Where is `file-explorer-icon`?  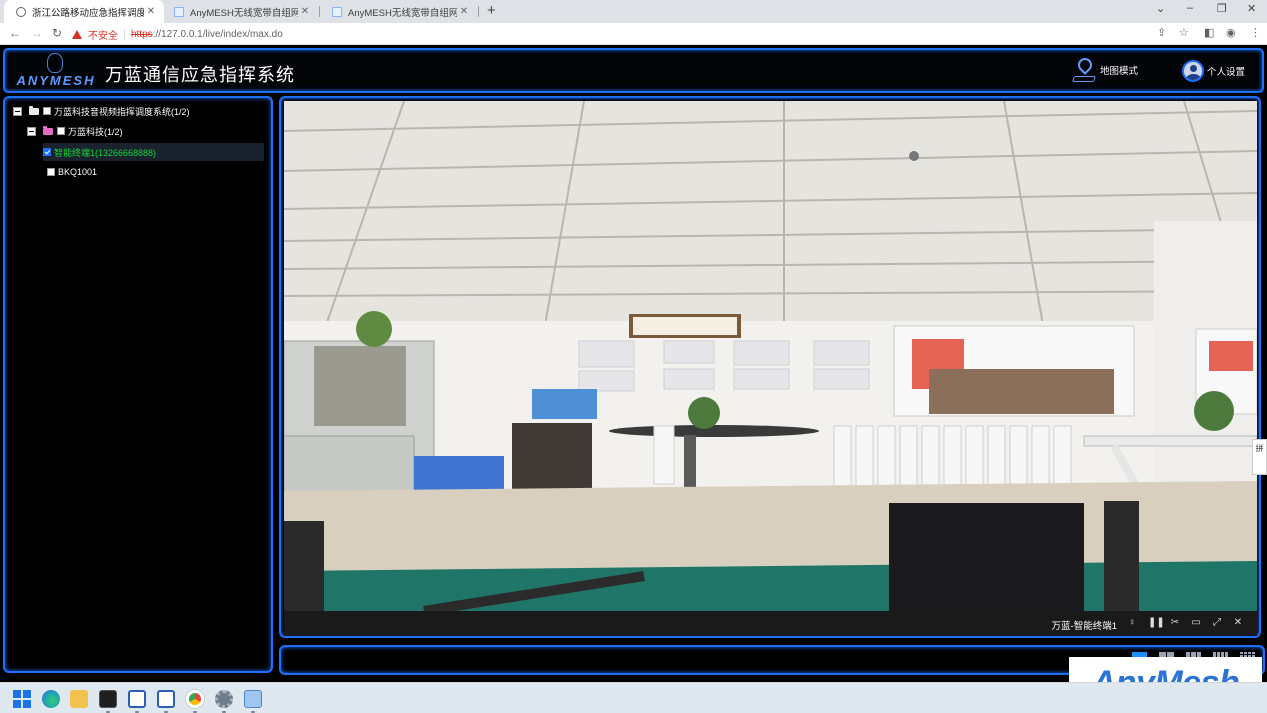 file-explorer-icon is located at coordinates (79, 699).